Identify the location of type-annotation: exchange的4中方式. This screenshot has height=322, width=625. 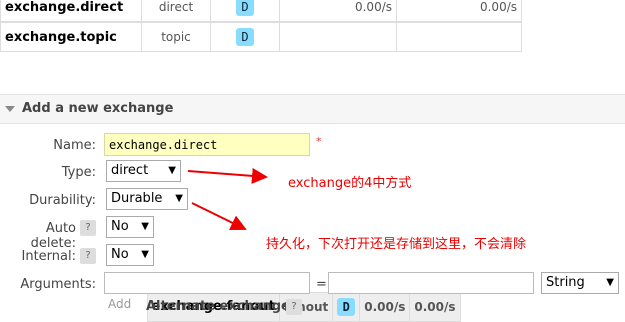
(350, 183).